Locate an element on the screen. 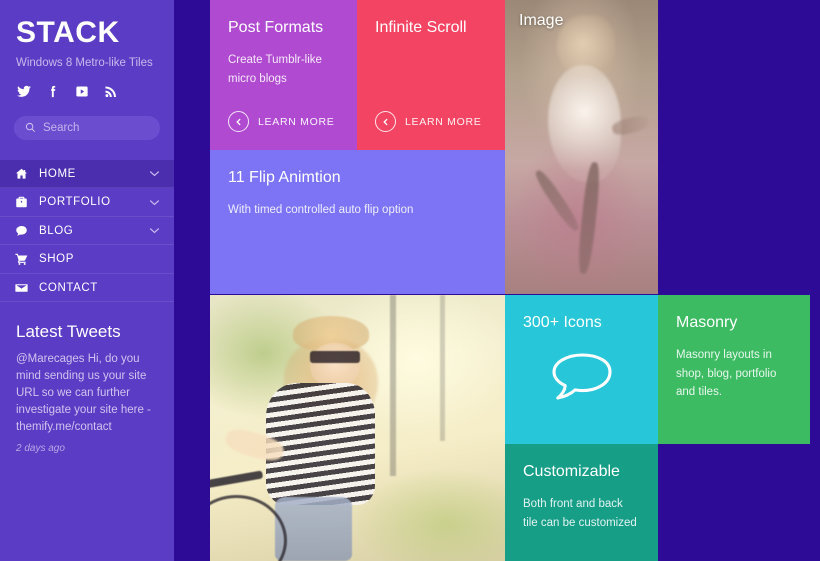 The height and width of the screenshot is (561, 820). home-icon is located at coordinates (21, 173).